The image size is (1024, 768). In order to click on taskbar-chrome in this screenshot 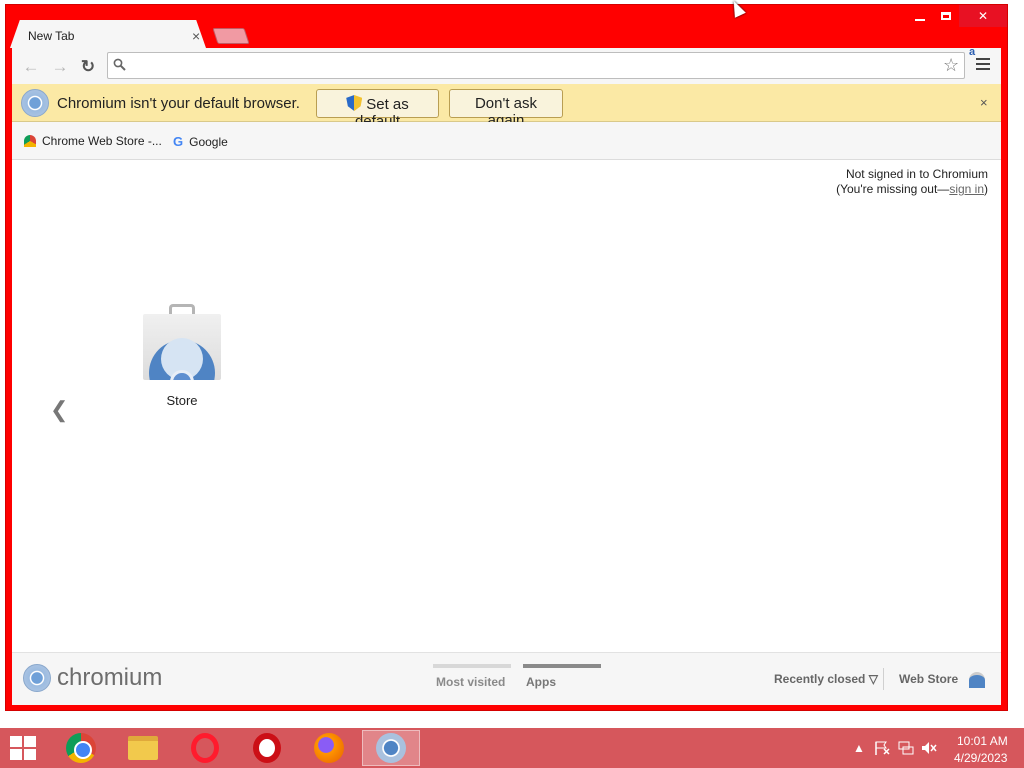, I will do `click(81, 748)`.